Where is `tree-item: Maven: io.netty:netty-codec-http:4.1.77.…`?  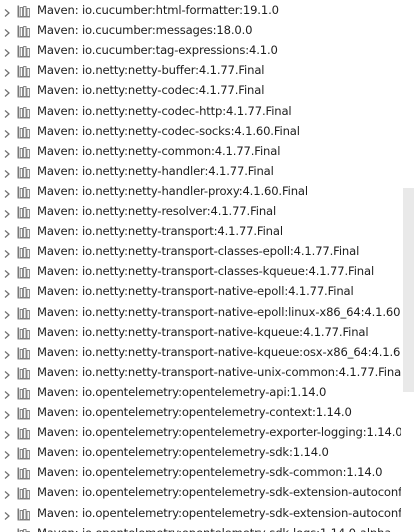
tree-item: Maven: io.netty:netty-codec-http:4.1.77.… is located at coordinates (208, 111).